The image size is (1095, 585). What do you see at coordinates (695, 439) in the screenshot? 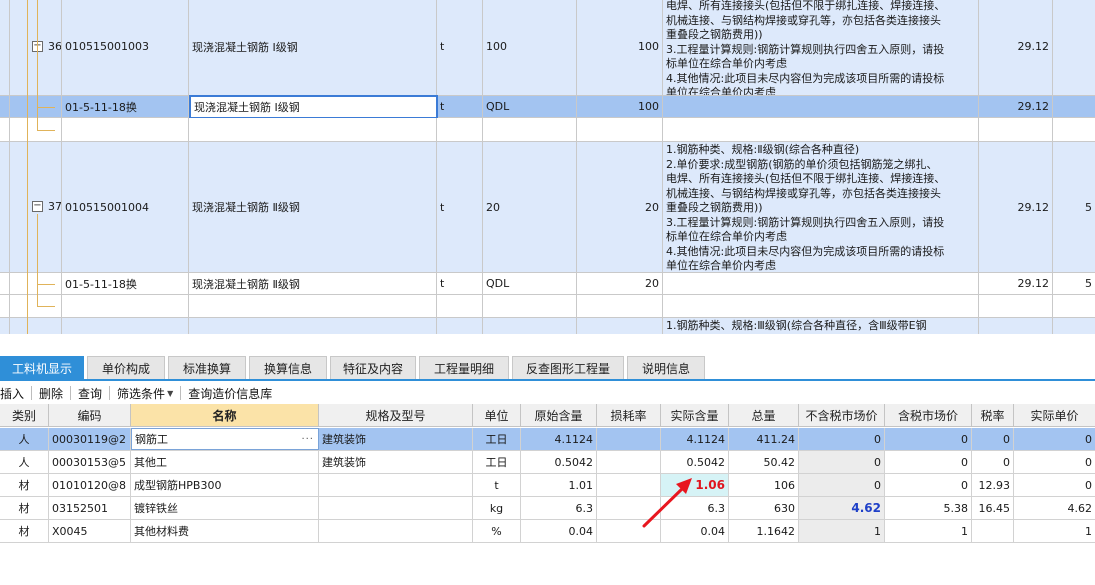
I see `cell-actual-qty: 4.1124` at bounding box center [695, 439].